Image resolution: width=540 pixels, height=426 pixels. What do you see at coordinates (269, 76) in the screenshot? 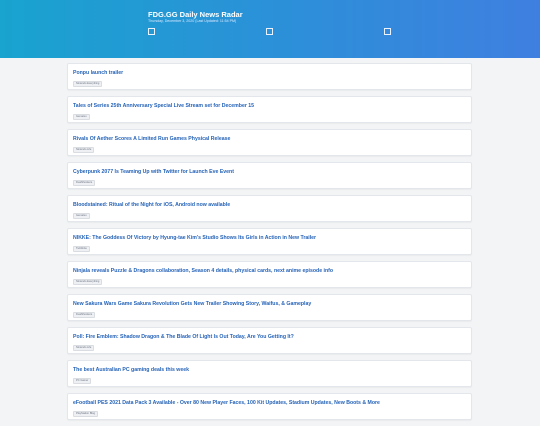
I see `news-card: Ponpu launch trailer Nintendo Everything` at bounding box center [269, 76].